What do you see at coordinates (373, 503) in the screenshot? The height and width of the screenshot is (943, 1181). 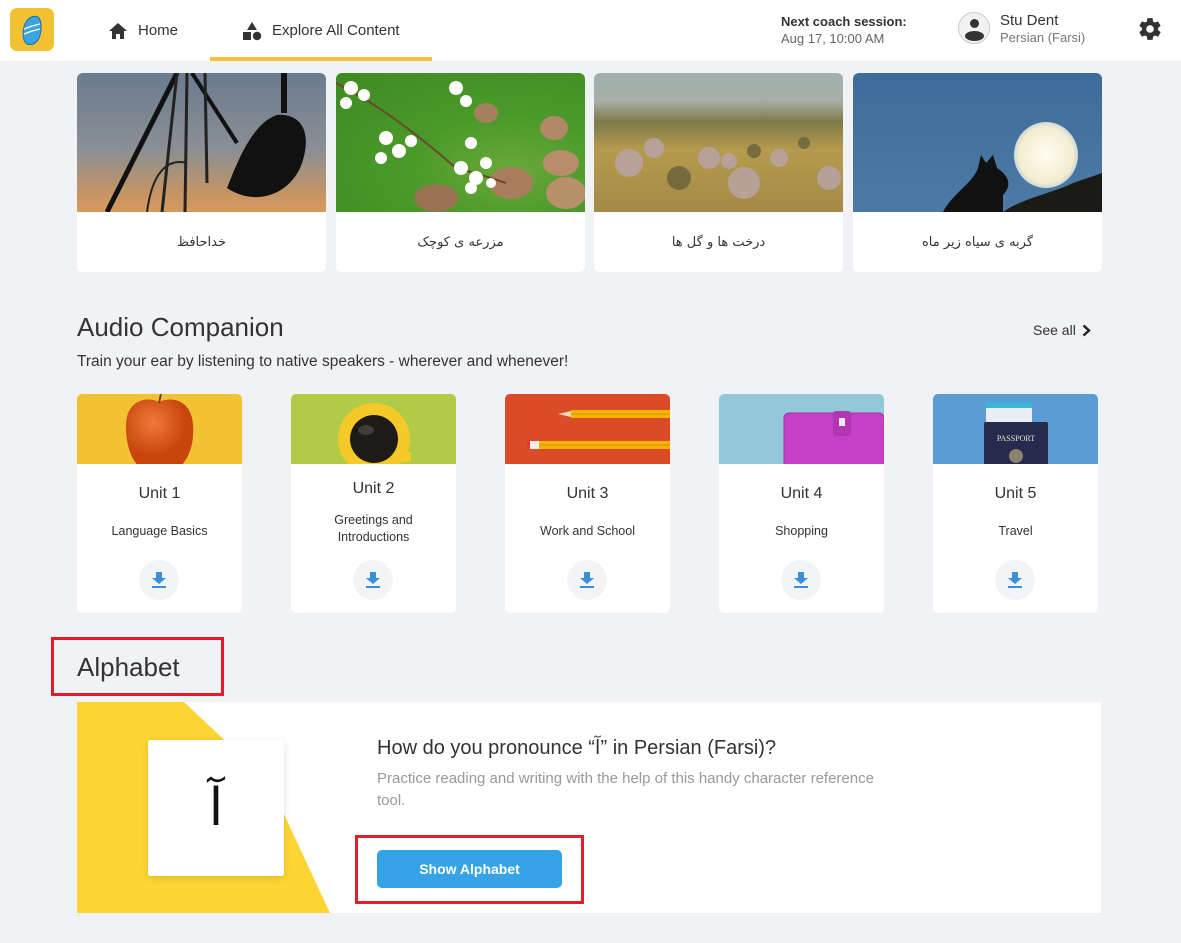 I see `unit-card: Unit 2 Greetings and Introductions` at bounding box center [373, 503].